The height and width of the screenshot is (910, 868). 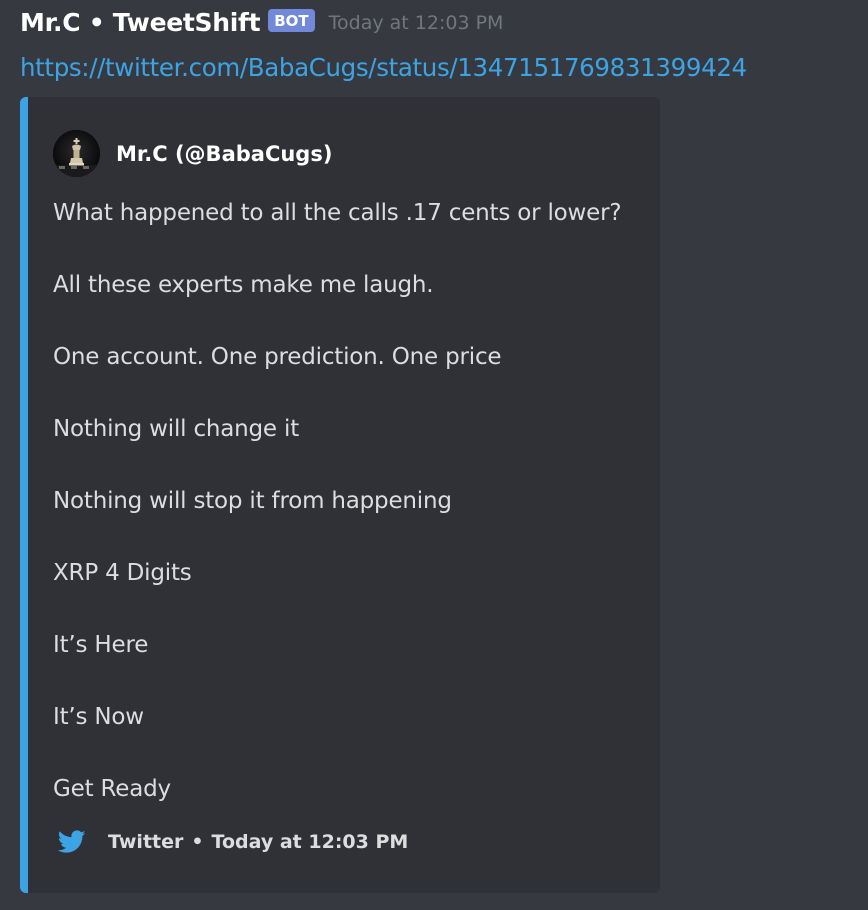 What do you see at coordinates (243, 285) in the screenshot?
I see `tweet-line: All these experts make me laugh.` at bounding box center [243, 285].